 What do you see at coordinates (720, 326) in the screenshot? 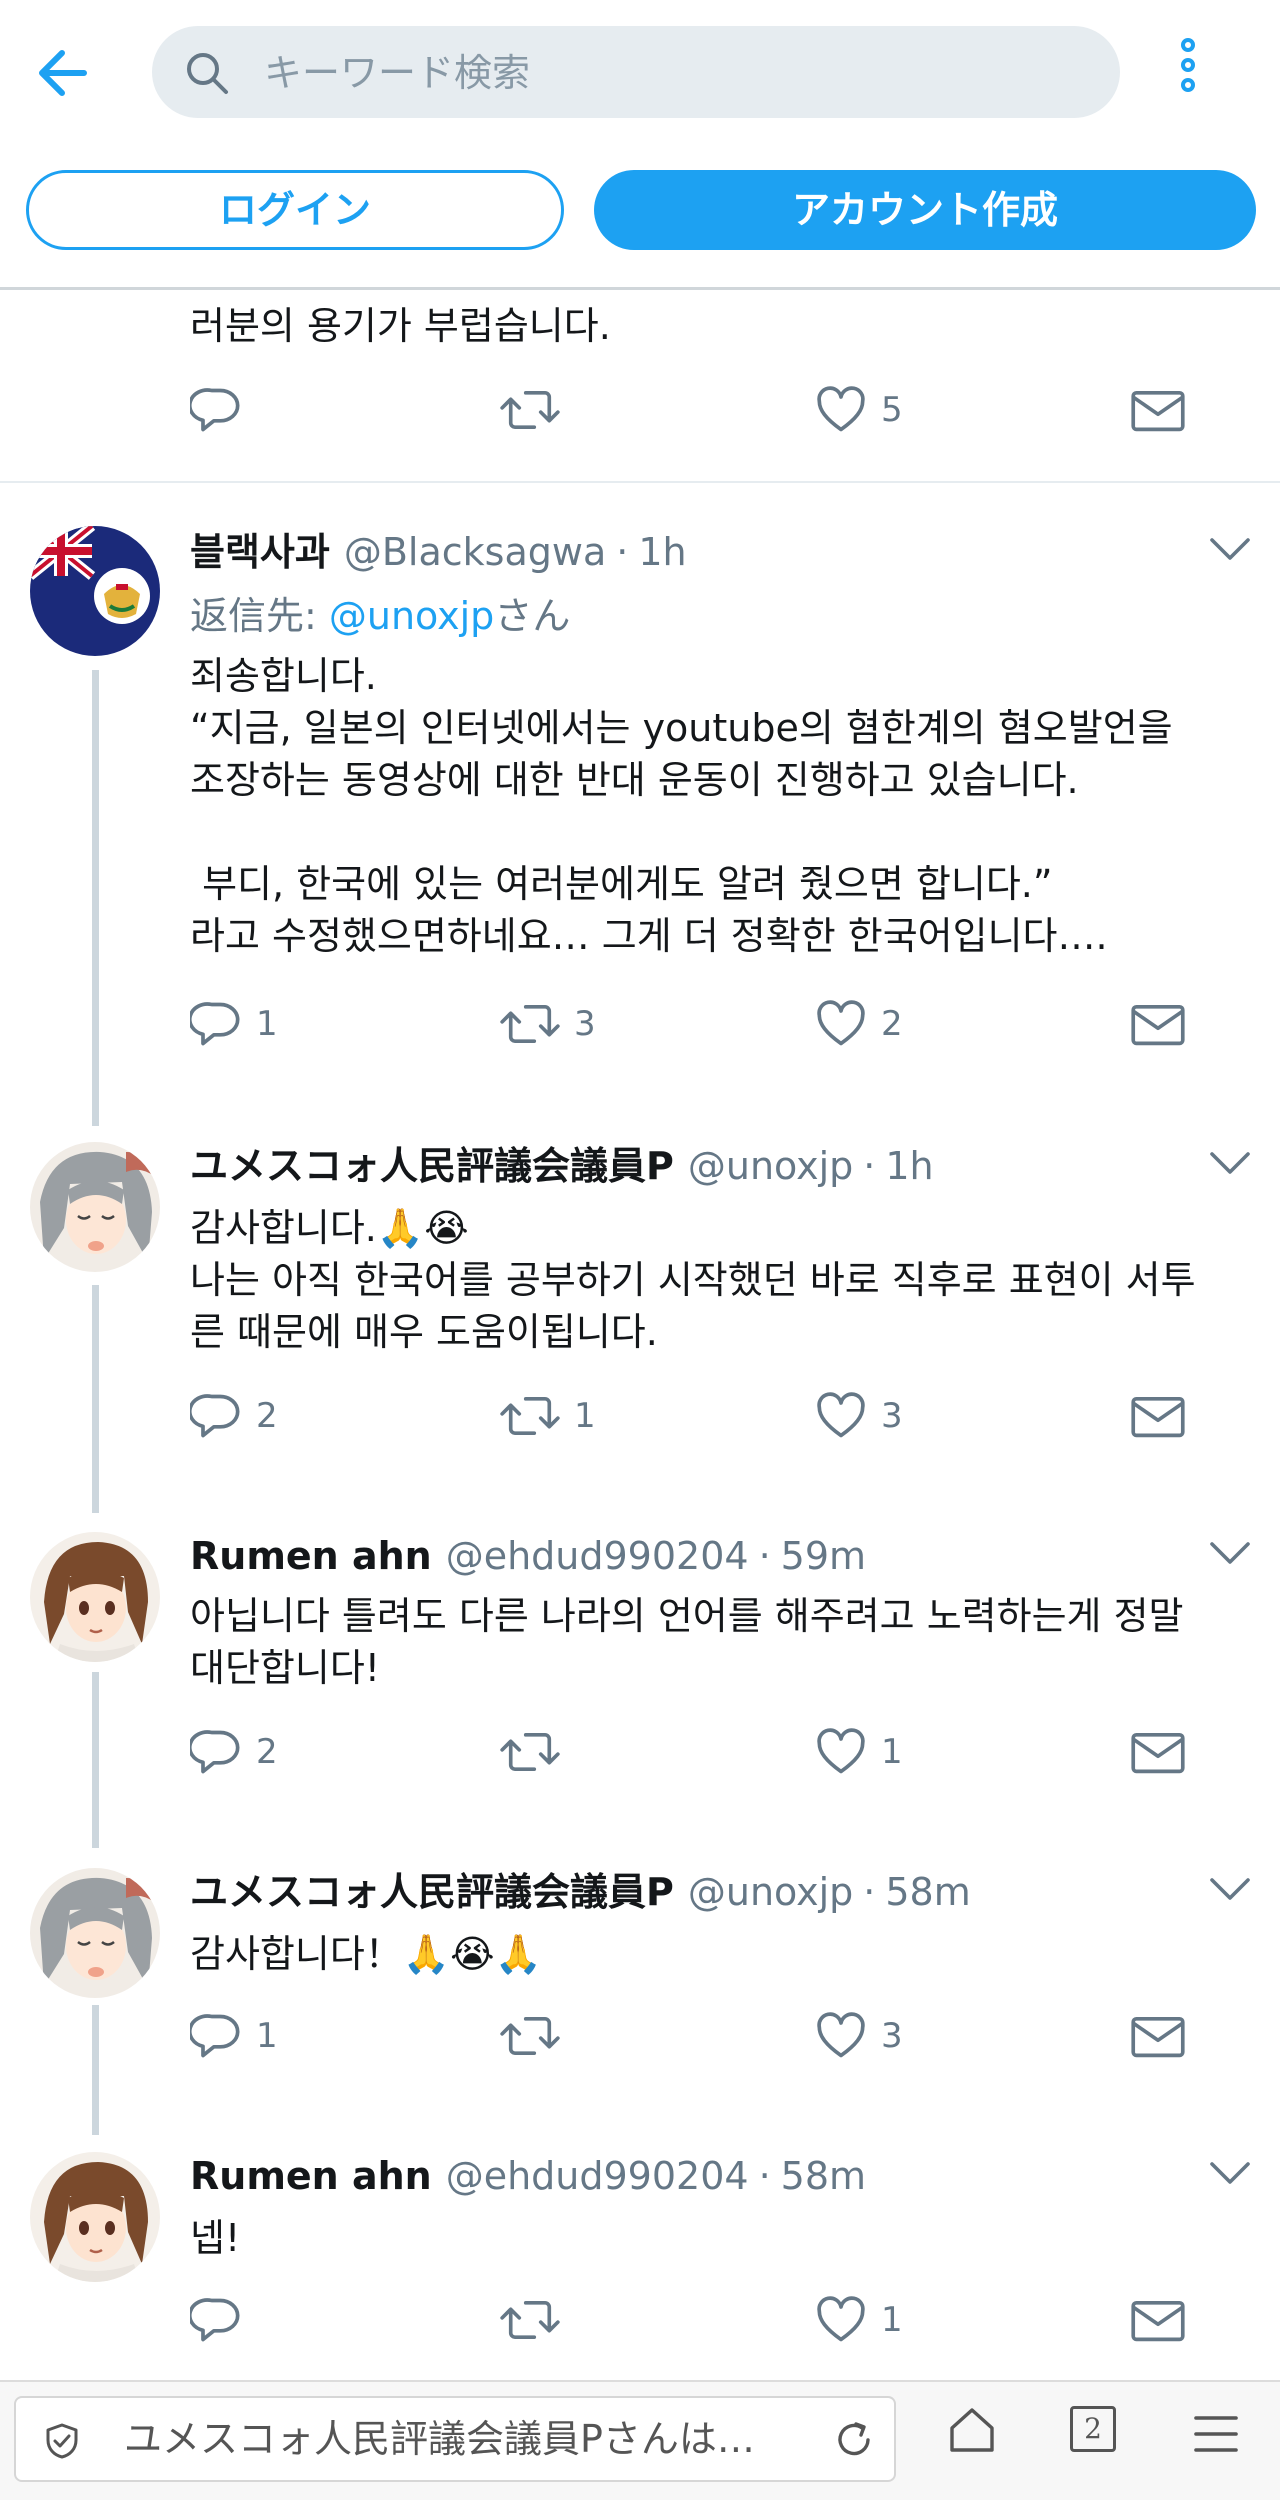
I see `tweet-text: 러분의 용기가 부럽습니다.` at bounding box center [720, 326].